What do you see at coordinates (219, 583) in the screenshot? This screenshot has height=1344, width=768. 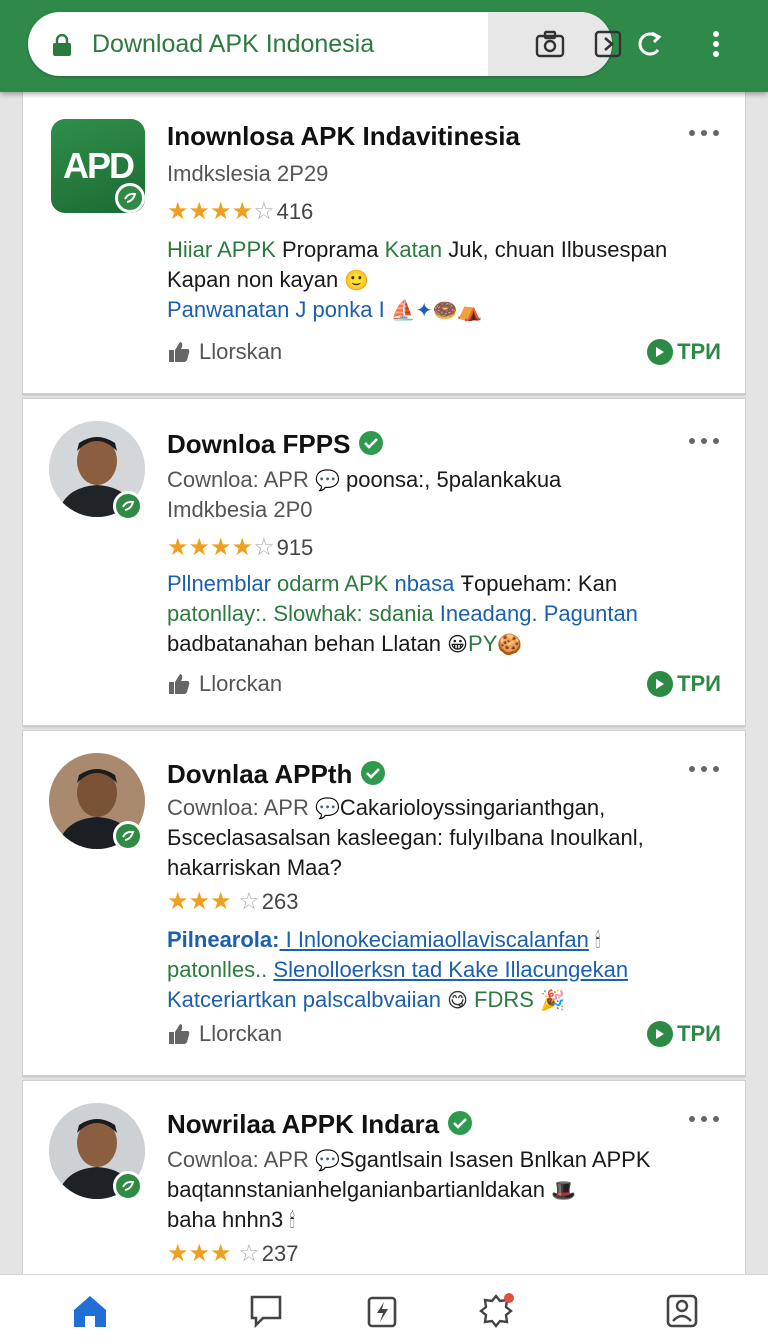 I see `desc-link: Pllnemblar` at bounding box center [219, 583].